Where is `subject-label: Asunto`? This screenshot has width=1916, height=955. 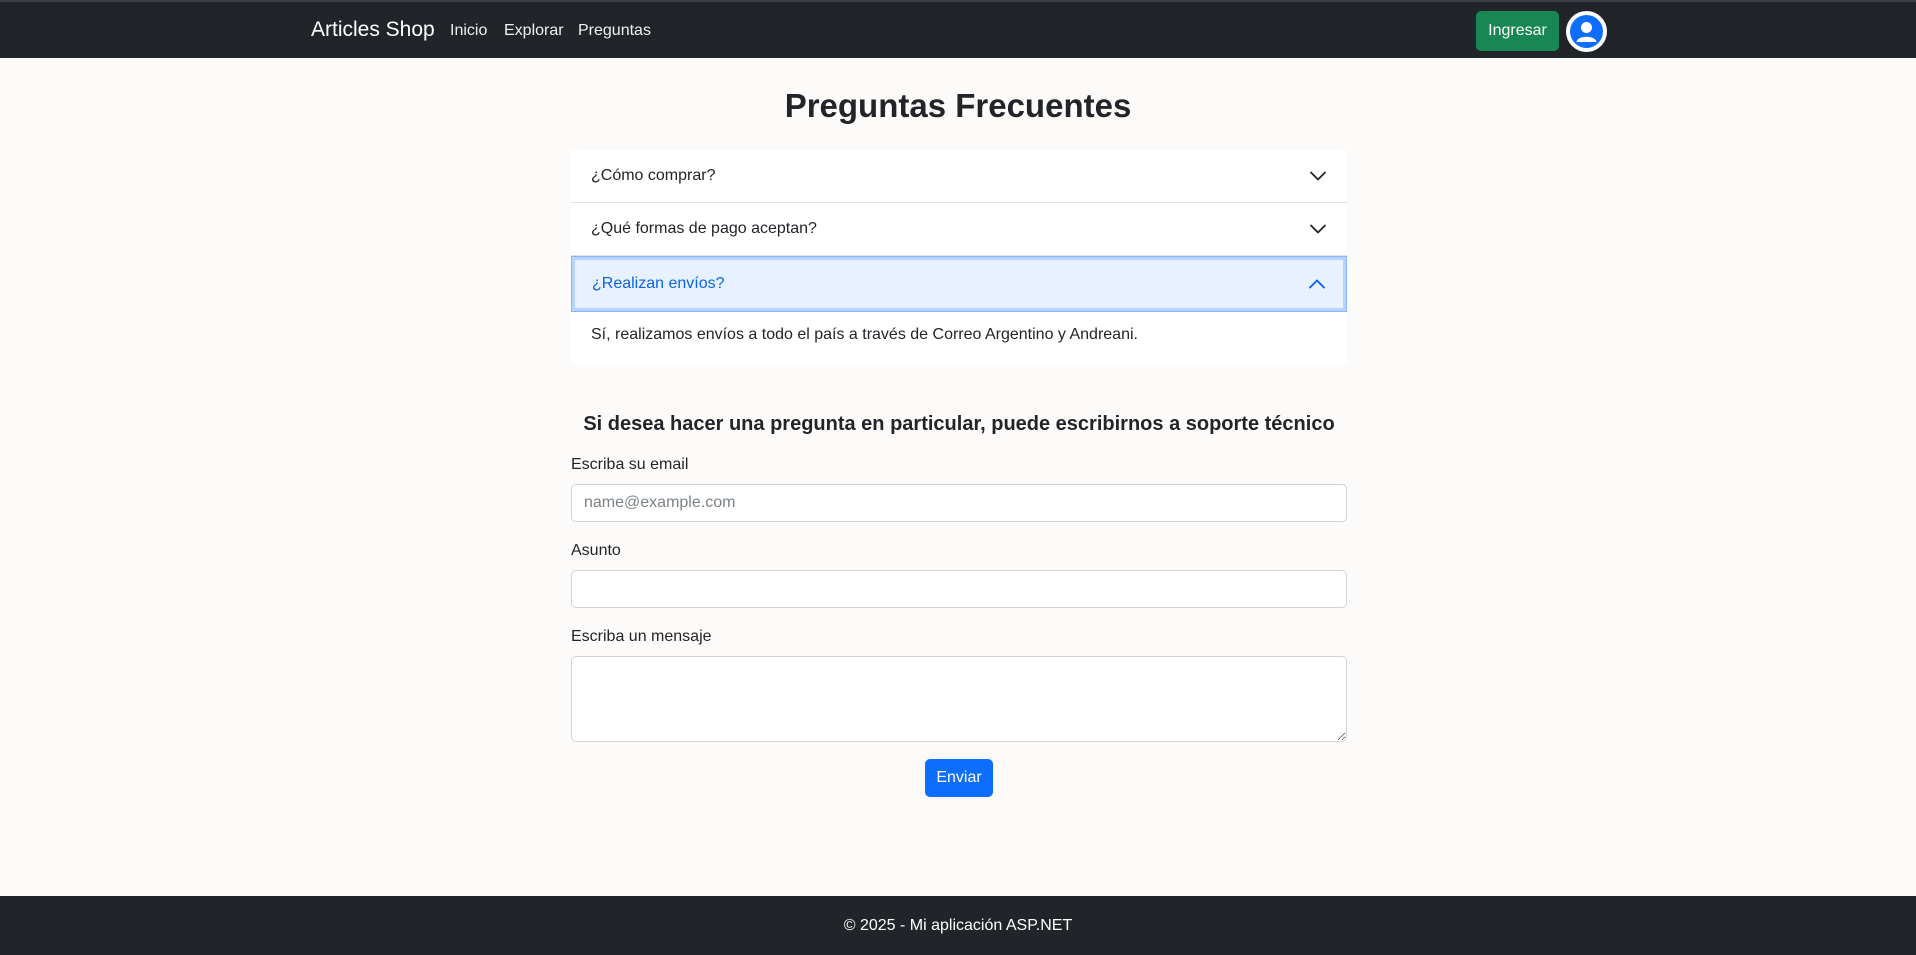
subject-label: Asunto is located at coordinates (596, 550).